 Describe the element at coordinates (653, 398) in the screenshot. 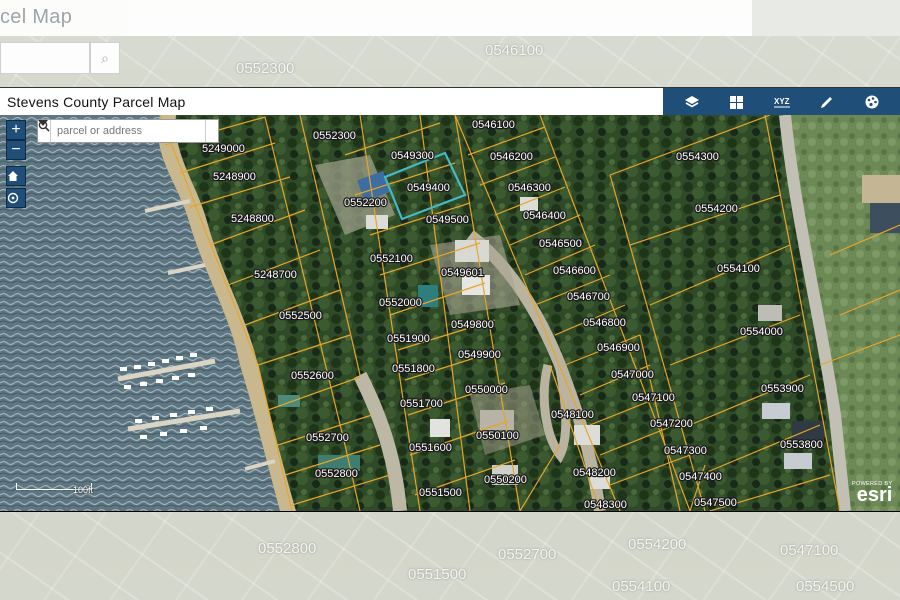

I see `parcel-label: 0547100` at that location.